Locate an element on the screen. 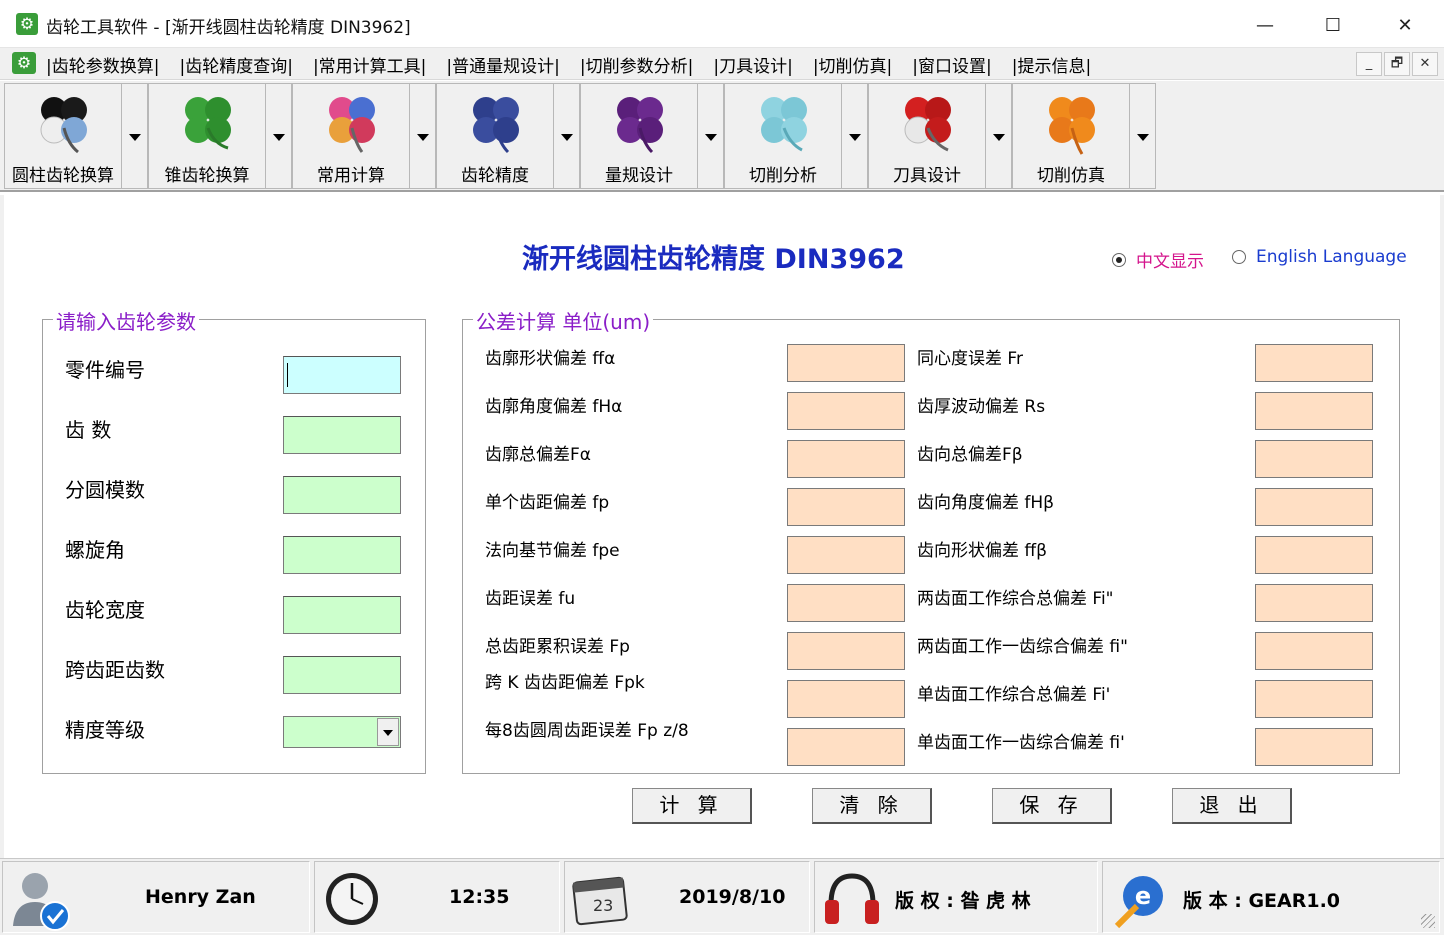 This screenshot has height=935, width=1444. common-calc-dropdown is located at coordinates (423, 136).